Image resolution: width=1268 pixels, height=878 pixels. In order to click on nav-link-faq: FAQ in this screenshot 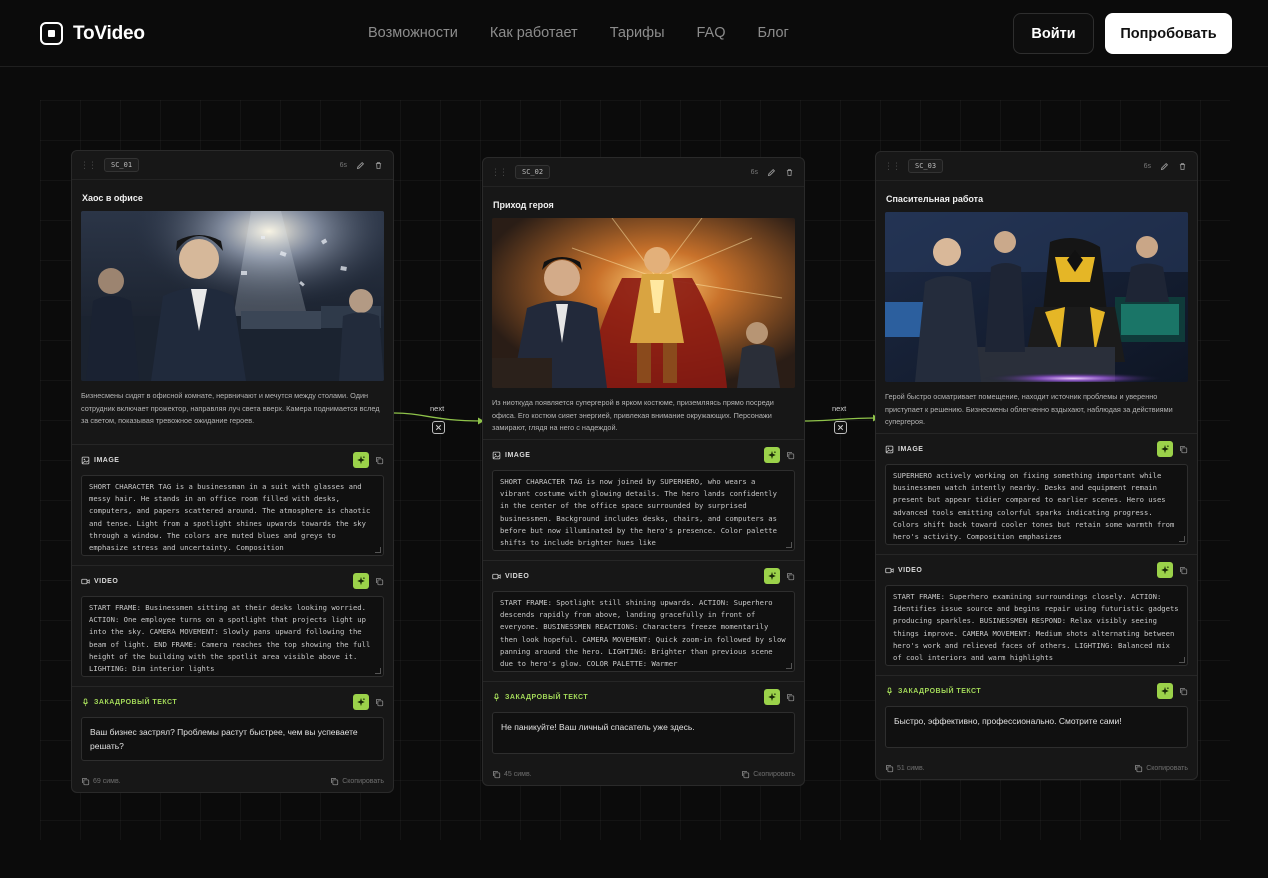, I will do `click(711, 33)`.